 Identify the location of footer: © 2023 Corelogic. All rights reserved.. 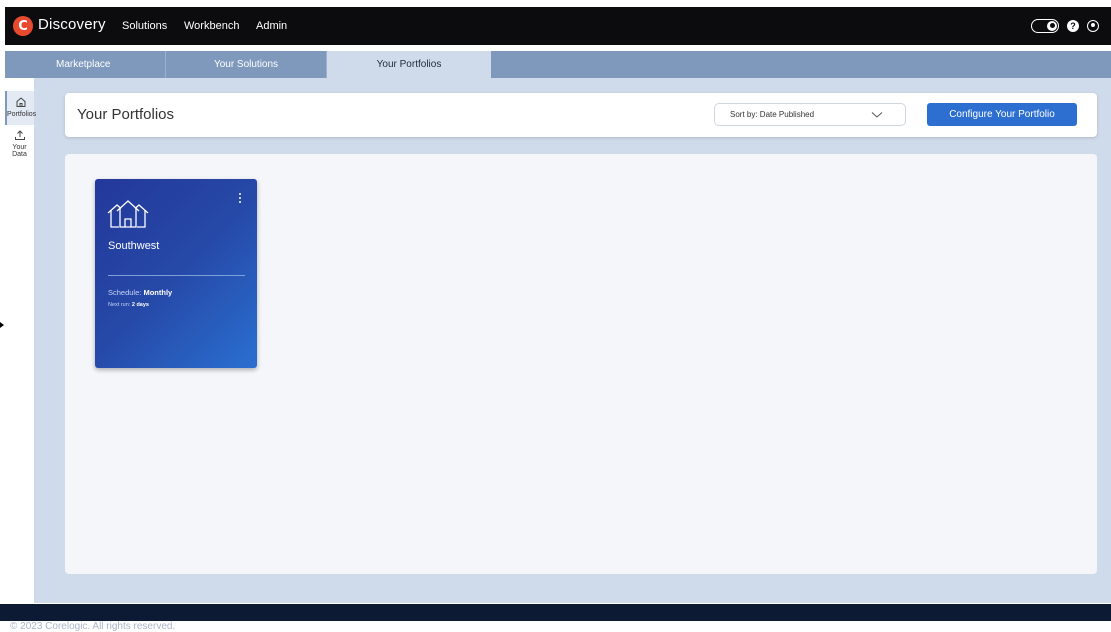
(555, 618).